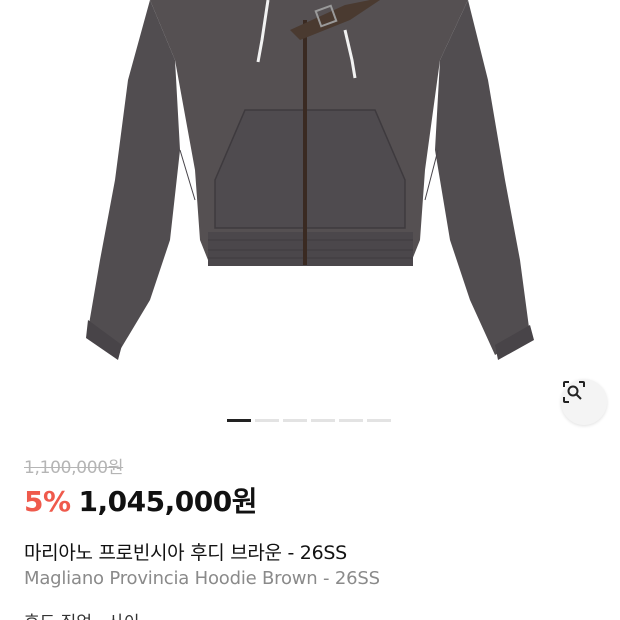  I want to click on price-row: 5% 1,045,000원, so click(140, 500).